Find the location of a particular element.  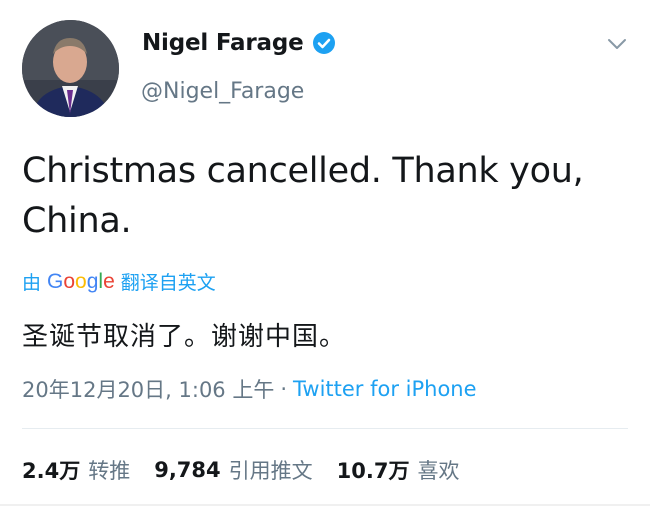

quotes-stat: 9,784 引用推文 is located at coordinates (233, 470).